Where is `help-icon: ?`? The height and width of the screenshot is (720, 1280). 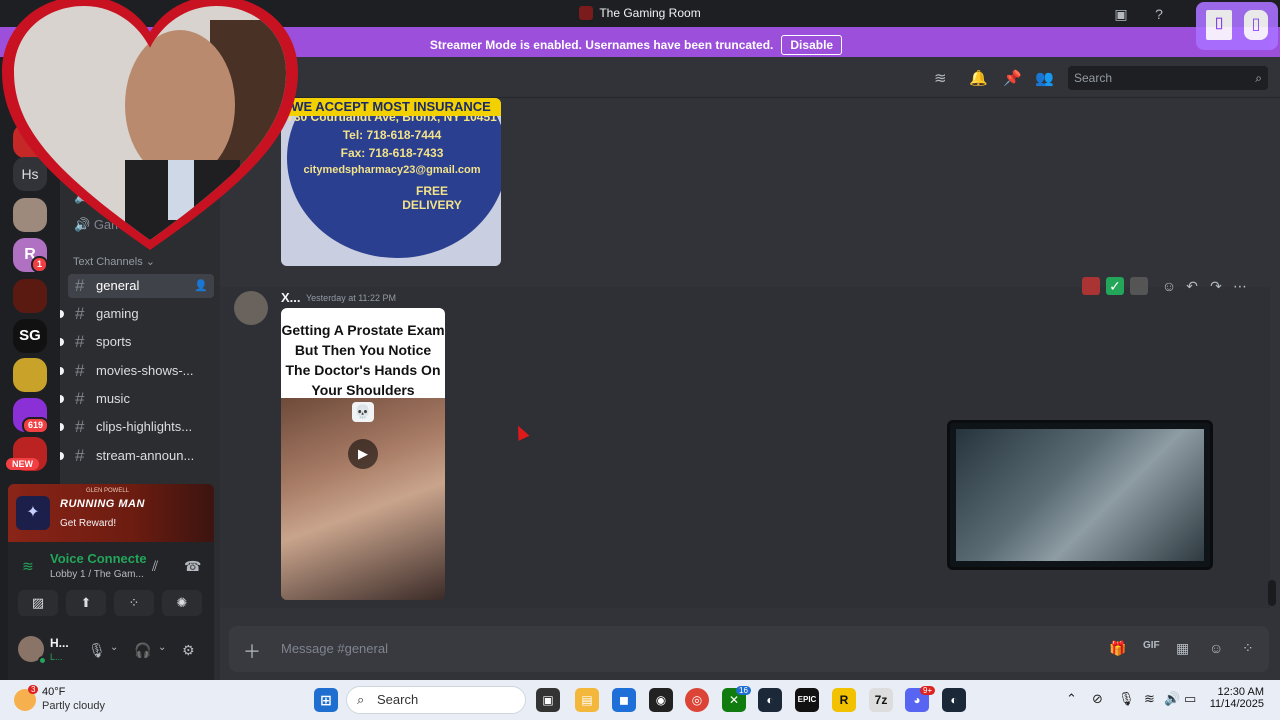
help-icon: ? is located at coordinates (1159, 14).